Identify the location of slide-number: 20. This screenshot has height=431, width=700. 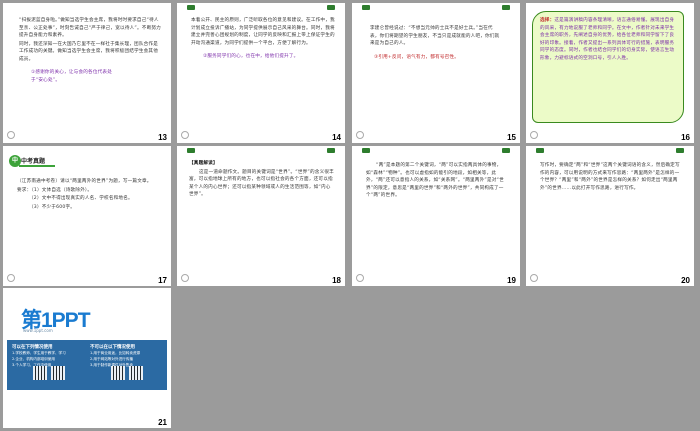
(685, 280).